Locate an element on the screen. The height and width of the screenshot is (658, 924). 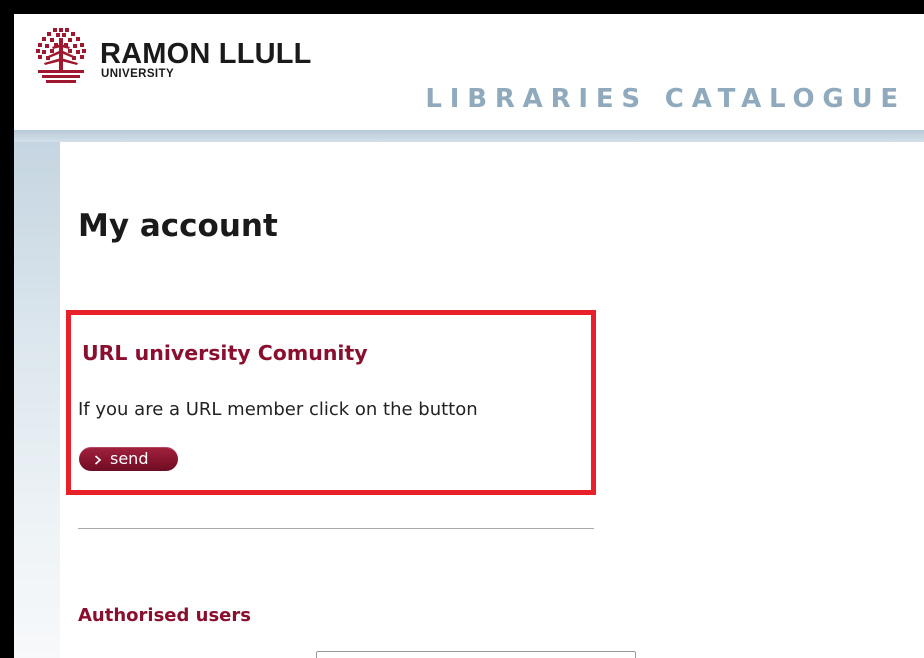
community-title: URL university Comunity is located at coordinates (225, 353).